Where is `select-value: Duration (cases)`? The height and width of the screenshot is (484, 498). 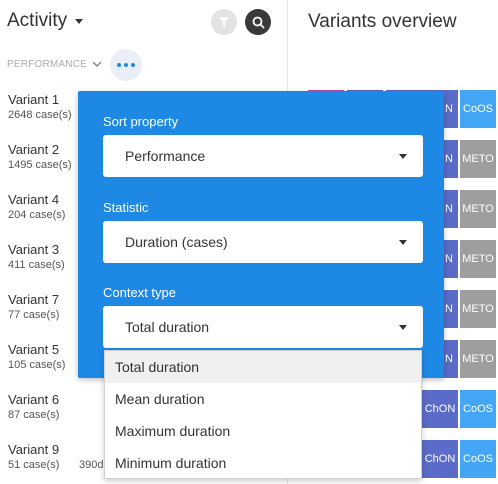
select-value: Duration (cases) is located at coordinates (176, 242).